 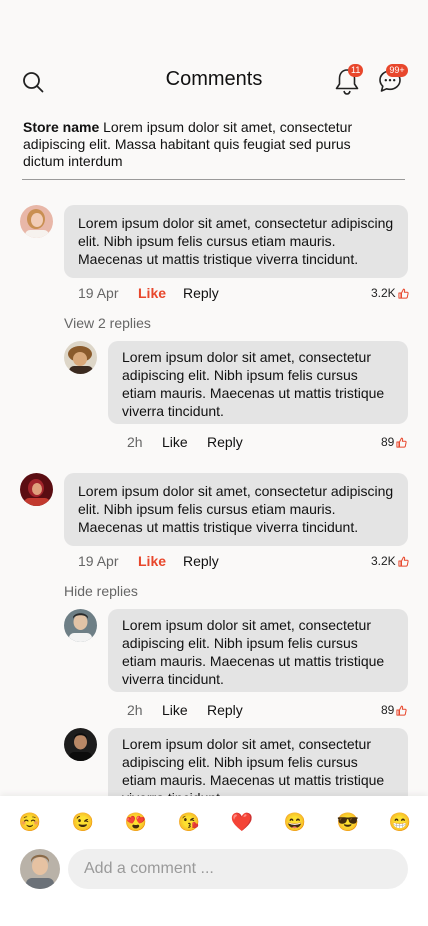 What do you see at coordinates (242, 822) in the screenshot?
I see `emoji-heart: ❤️` at bounding box center [242, 822].